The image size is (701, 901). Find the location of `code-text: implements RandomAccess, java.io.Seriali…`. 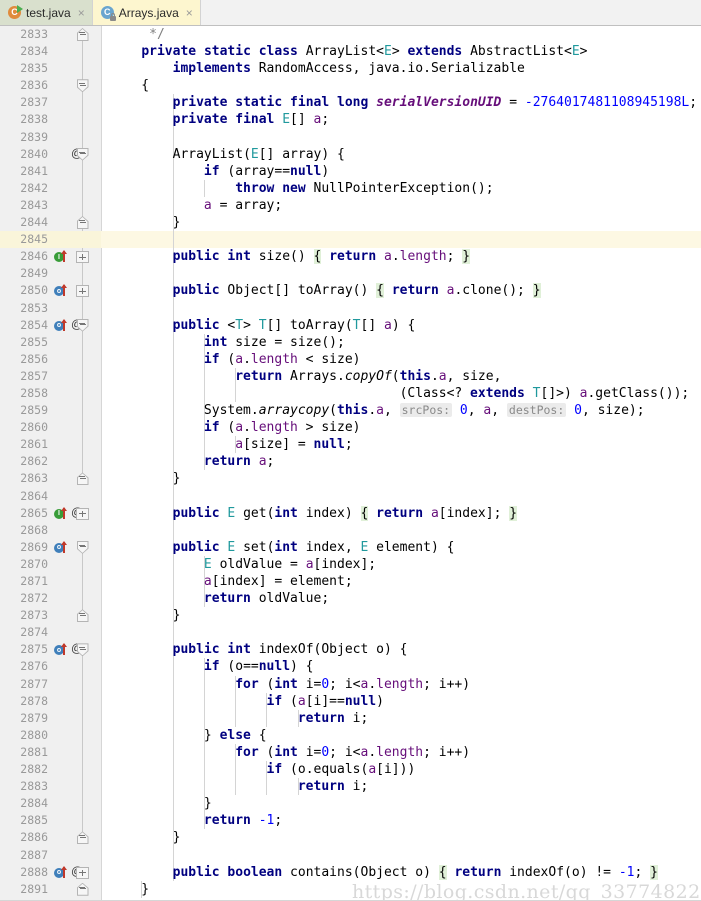

code-text: implements RandomAccess, java.io.Seriali… is located at coordinates (348, 69).